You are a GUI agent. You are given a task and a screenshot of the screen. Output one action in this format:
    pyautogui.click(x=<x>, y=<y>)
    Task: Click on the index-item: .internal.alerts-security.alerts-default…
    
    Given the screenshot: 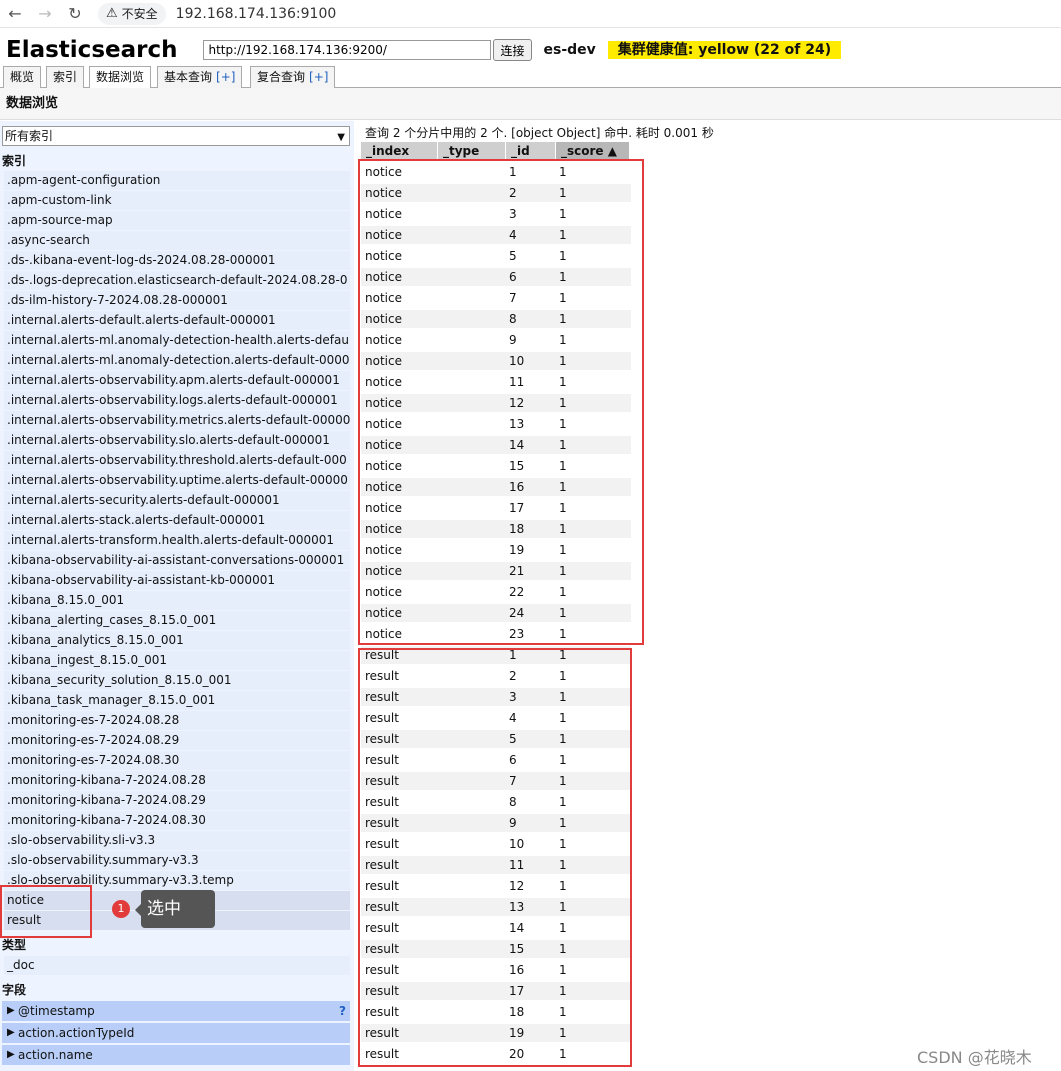 What is the action you would take?
    pyautogui.click(x=177, y=500)
    